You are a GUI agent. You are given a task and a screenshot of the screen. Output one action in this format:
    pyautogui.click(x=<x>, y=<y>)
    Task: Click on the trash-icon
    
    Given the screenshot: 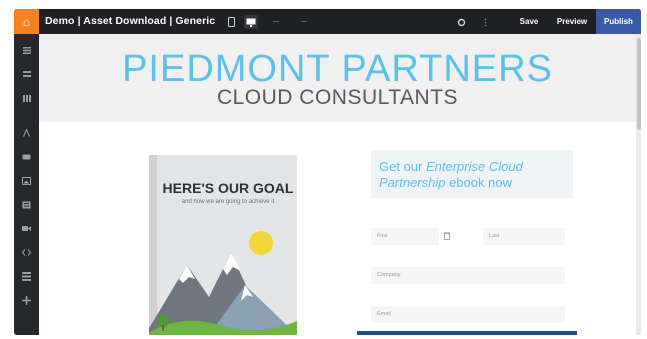 What is the action you would take?
    pyautogui.click(x=447, y=236)
    